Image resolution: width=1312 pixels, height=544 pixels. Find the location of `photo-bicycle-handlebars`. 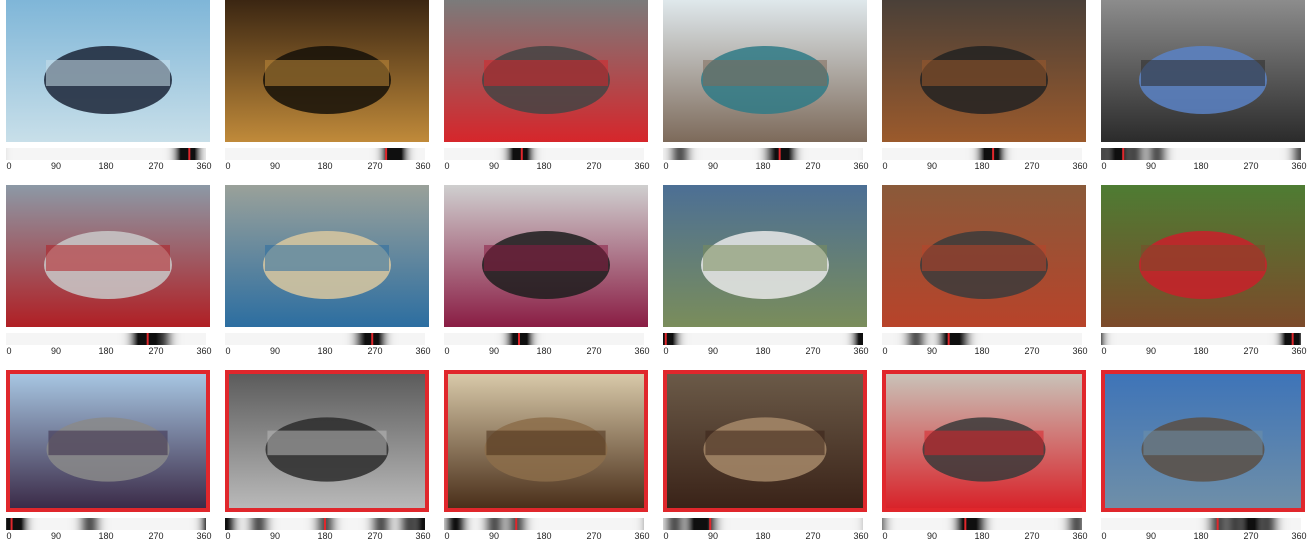

photo-bicycle-handlebars is located at coordinates (327, 441).